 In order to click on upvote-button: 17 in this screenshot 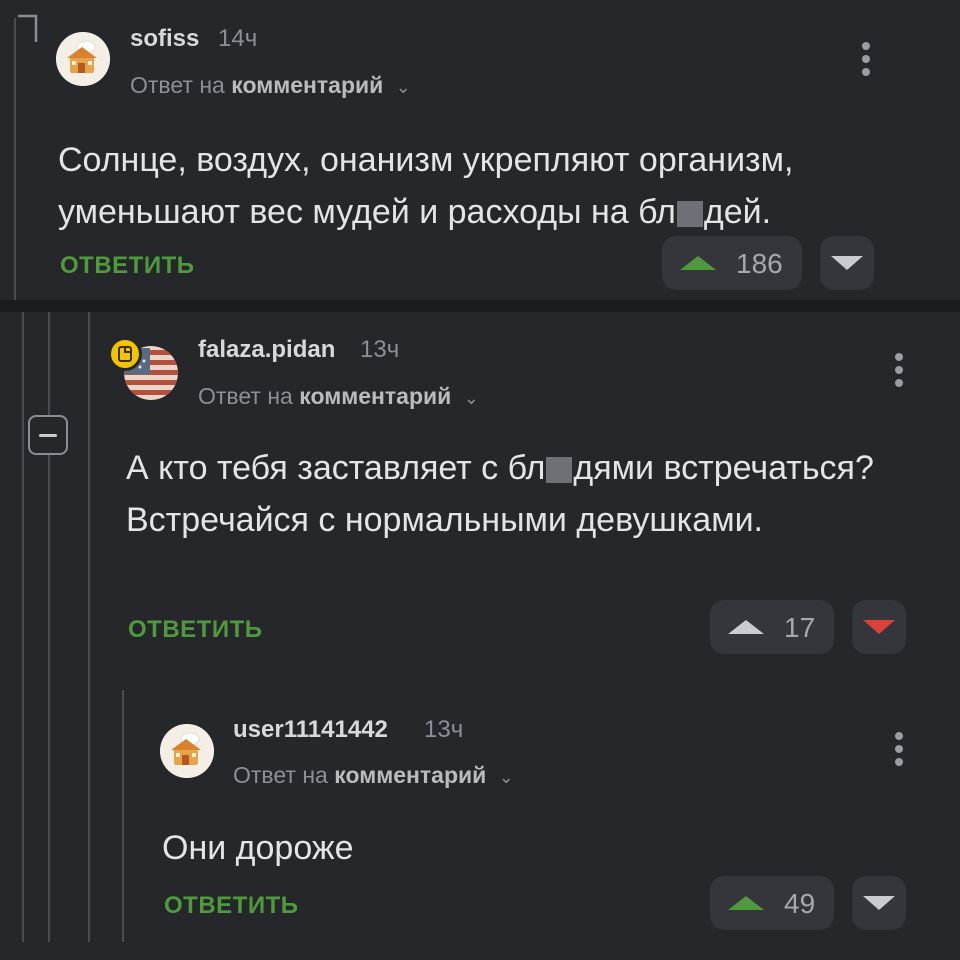, I will do `click(772, 627)`.